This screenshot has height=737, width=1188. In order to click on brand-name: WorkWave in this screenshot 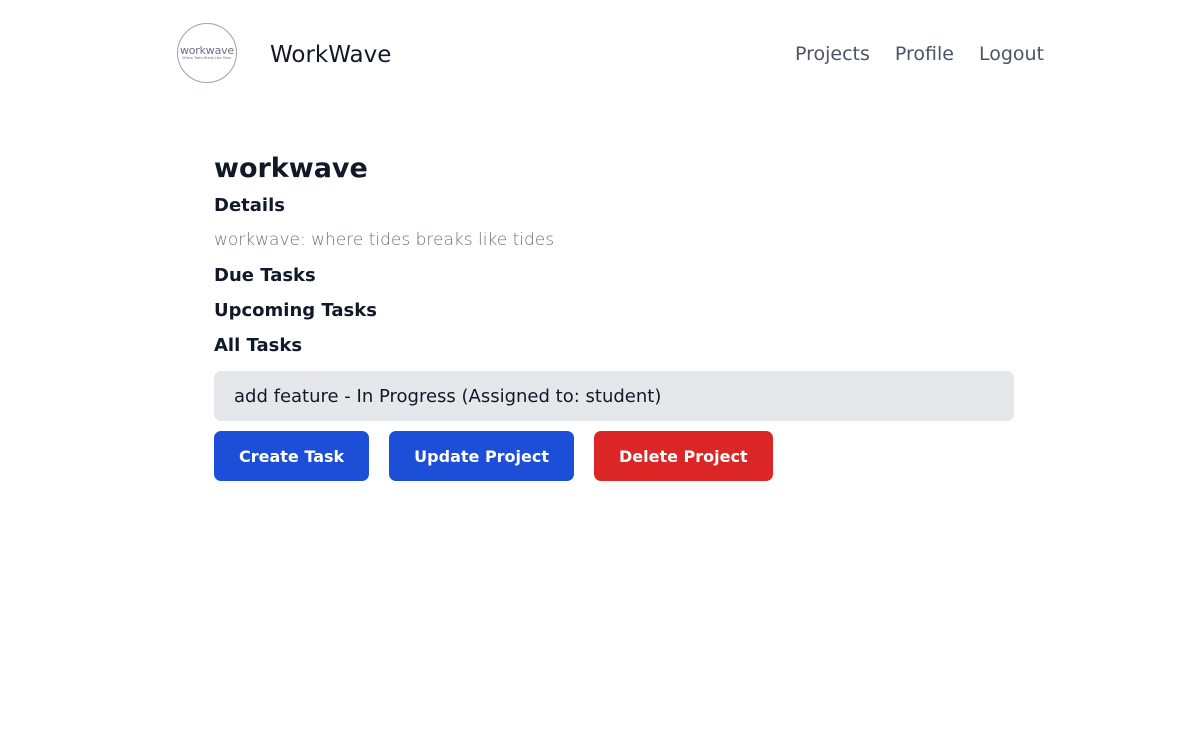, I will do `click(330, 55)`.